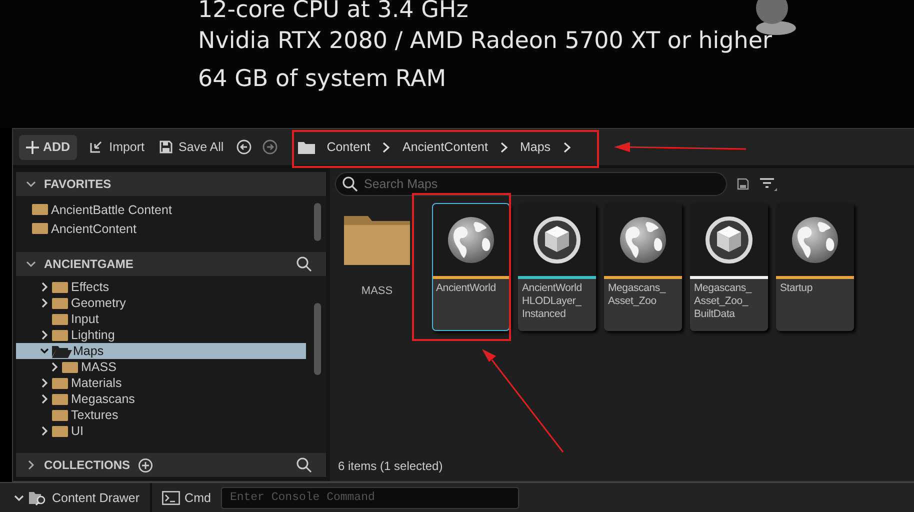 This screenshot has height=512, width=914. What do you see at coordinates (637, 294) in the screenshot?
I see `asset-name: Megascans_ Asset_Zoo` at bounding box center [637, 294].